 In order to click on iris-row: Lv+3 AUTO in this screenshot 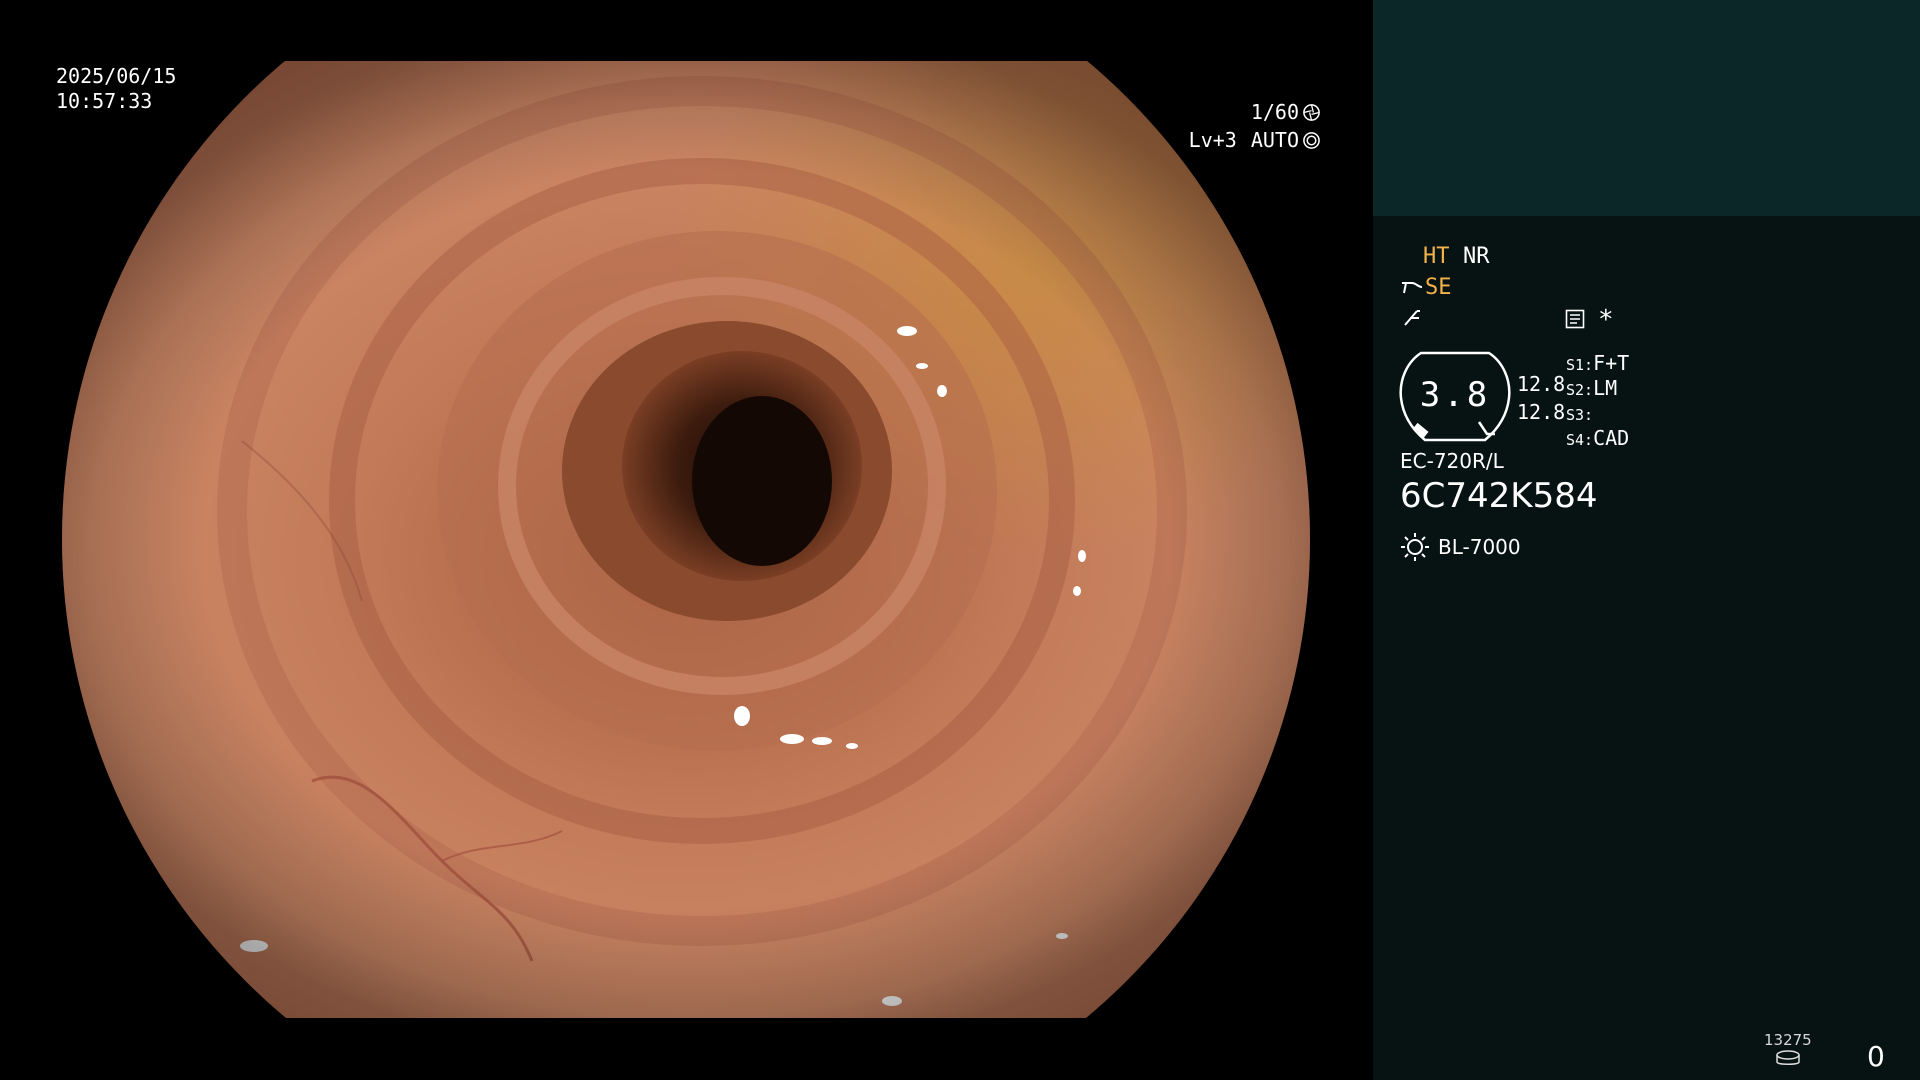, I will do `click(1255, 140)`.